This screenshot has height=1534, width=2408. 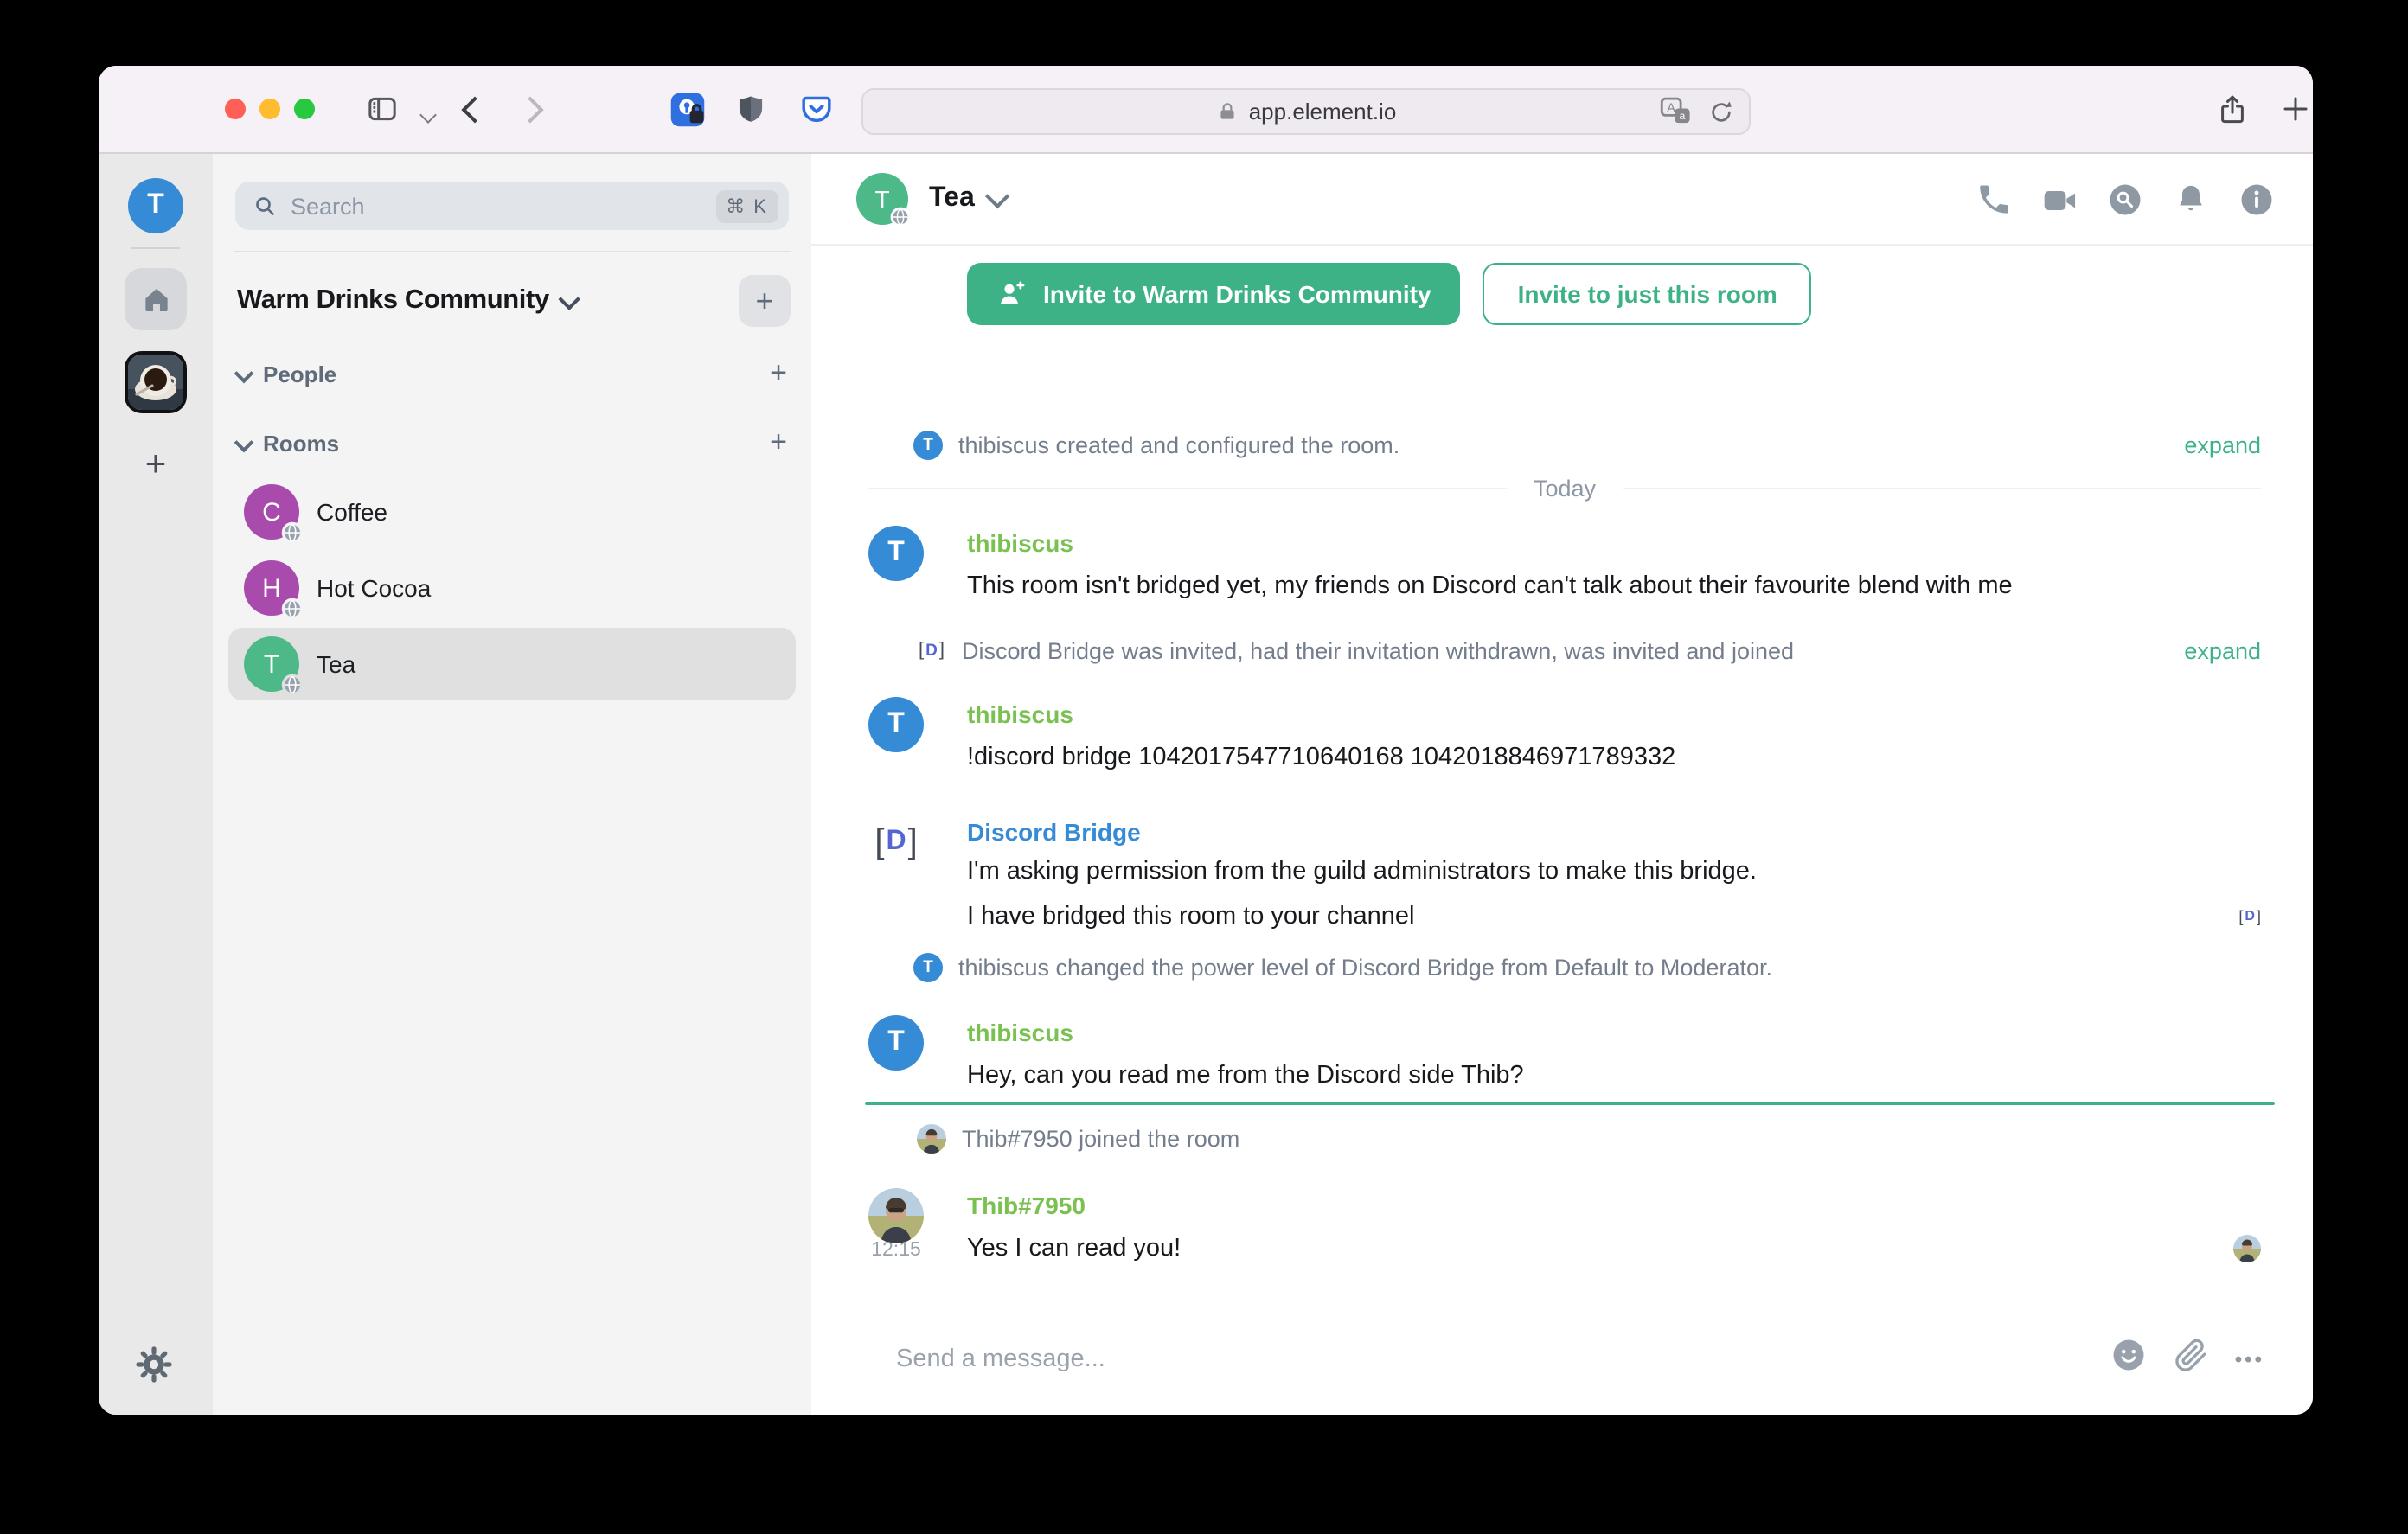 I want to click on room-item-coffee: C Coffee, so click(x=512, y=512).